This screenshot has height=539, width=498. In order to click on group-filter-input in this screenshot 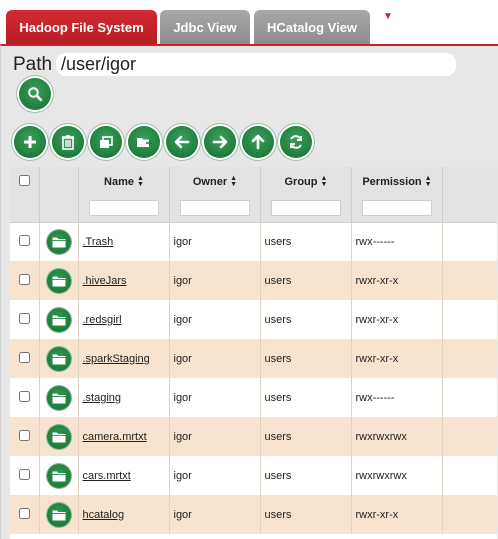, I will do `click(305, 208)`.